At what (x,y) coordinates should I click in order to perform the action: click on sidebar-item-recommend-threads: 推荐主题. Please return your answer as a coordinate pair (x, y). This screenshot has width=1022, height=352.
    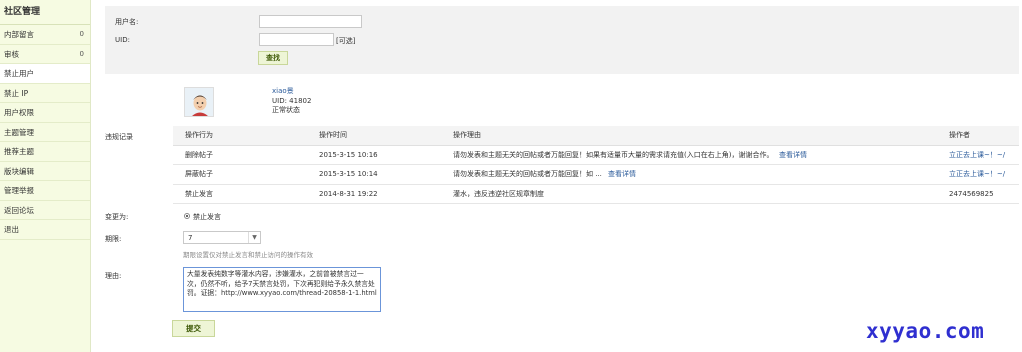
    Looking at the image, I should click on (45, 152).